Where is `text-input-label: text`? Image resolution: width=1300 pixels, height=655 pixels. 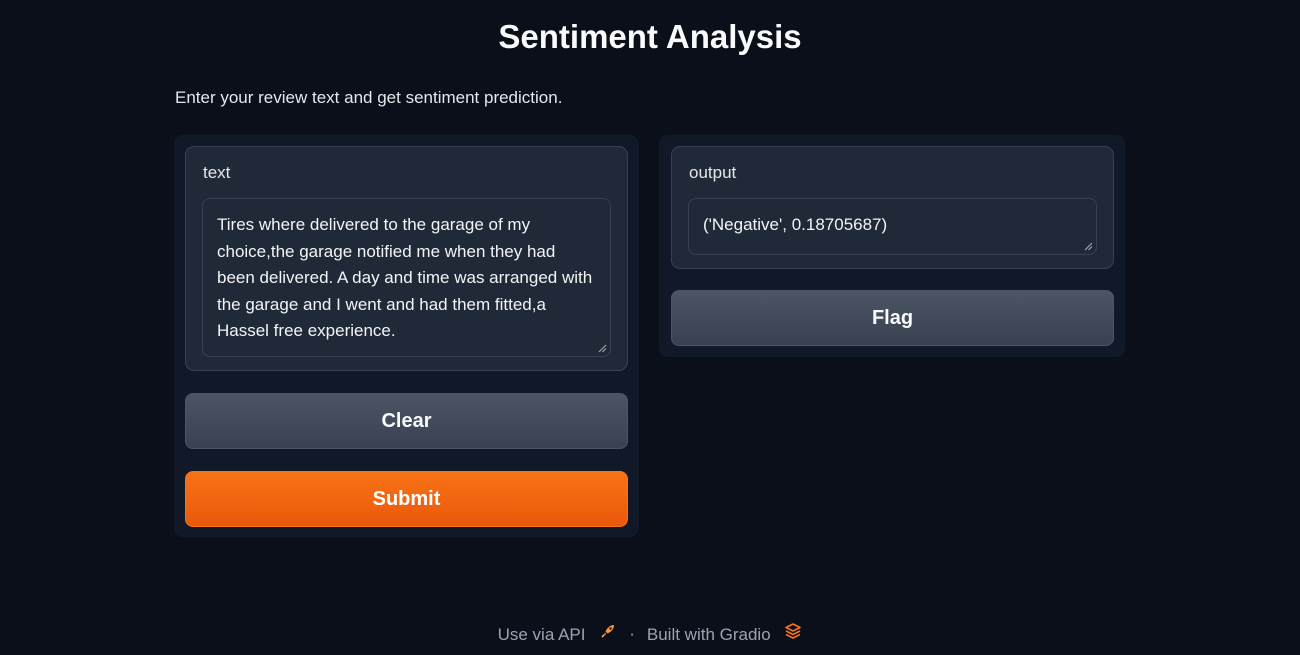
text-input-label: text is located at coordinates (217, 172).